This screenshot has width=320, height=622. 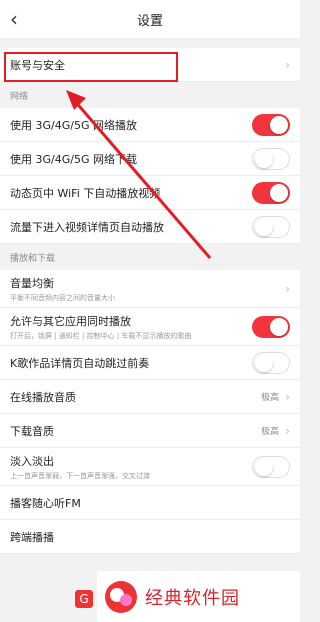 What do you see at coordinates (84, 599) in the screenshot?
I see `watermark-badge: G` at bounding box center [84, 599].